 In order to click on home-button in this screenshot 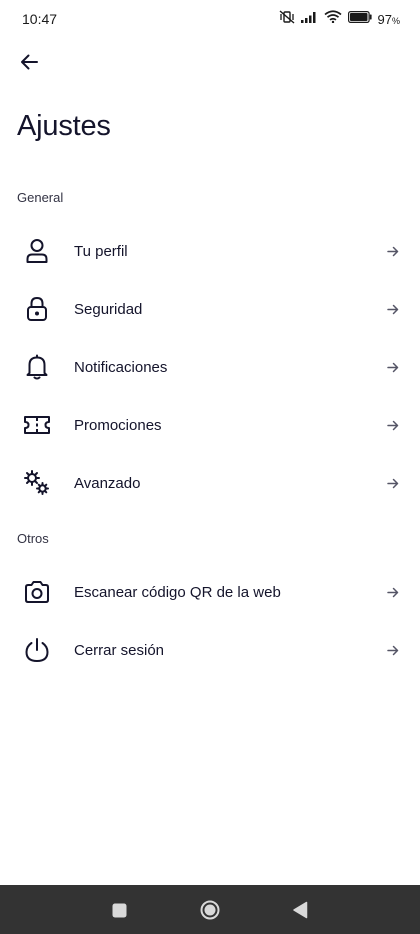, I will do `click(210, 910)`.